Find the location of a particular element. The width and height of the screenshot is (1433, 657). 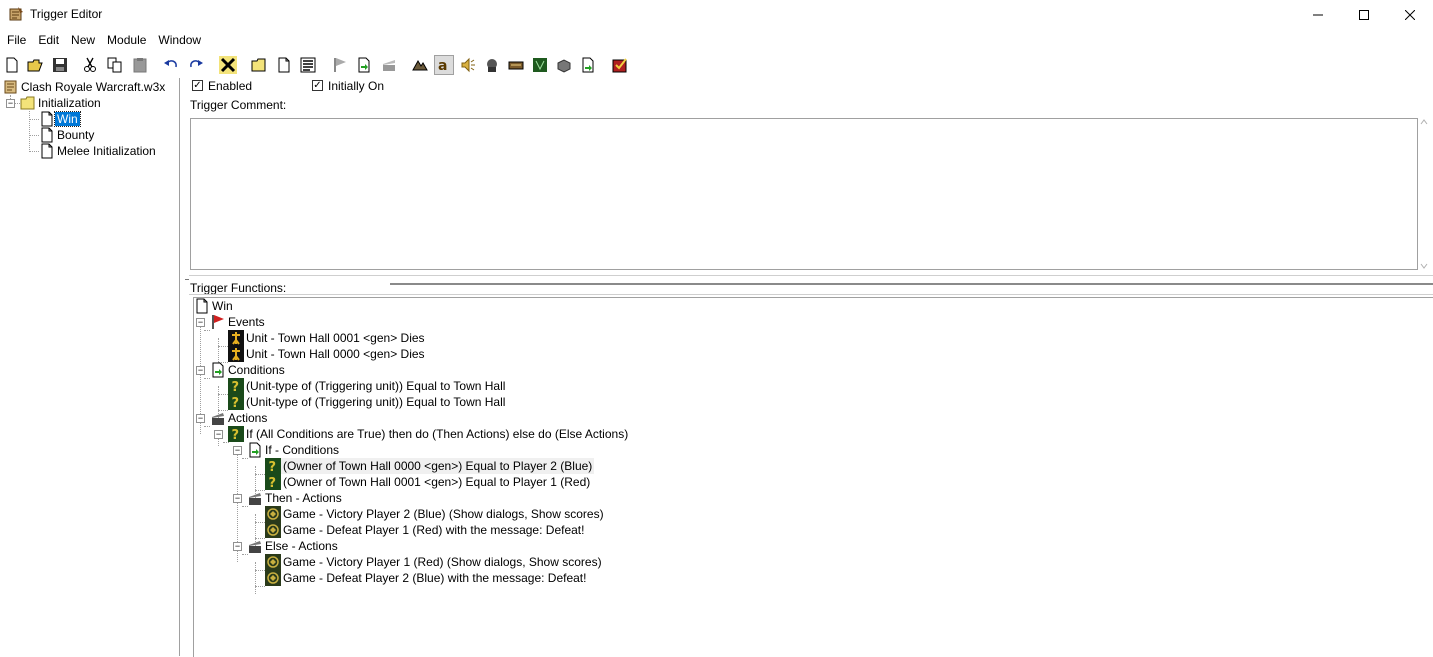

conditions-label: Conditions is located at coordinates (256, 370).